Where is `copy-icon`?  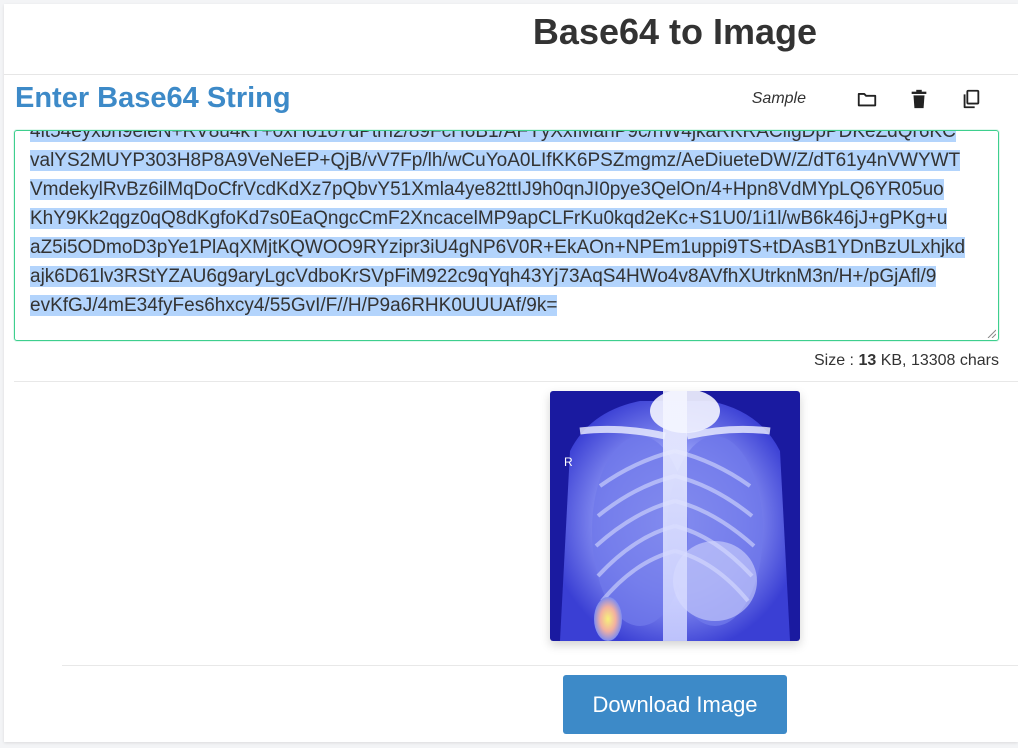 copy-icon is located at coordinates (971, 99).